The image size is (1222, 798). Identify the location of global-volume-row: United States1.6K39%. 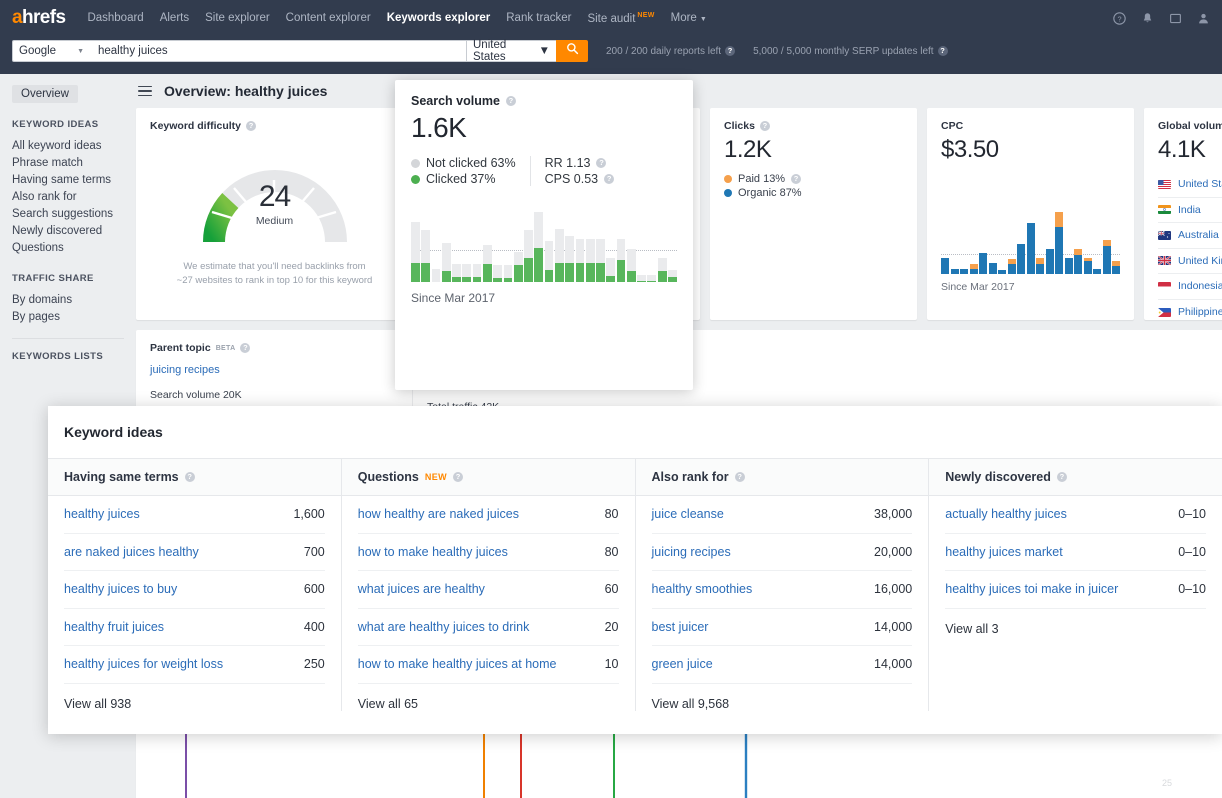
(1190, 185).